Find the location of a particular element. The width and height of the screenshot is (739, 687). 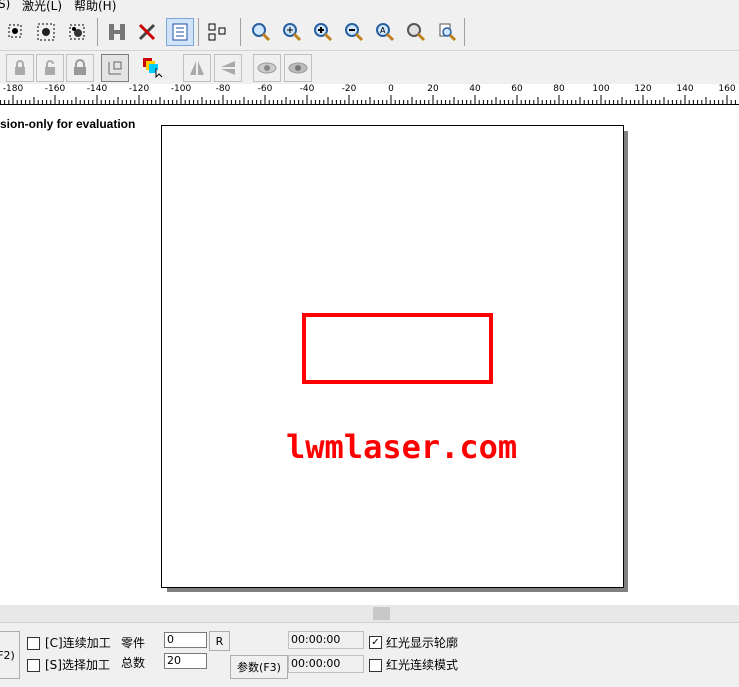

toolbar-top: A is located at coordinates (369, 32).